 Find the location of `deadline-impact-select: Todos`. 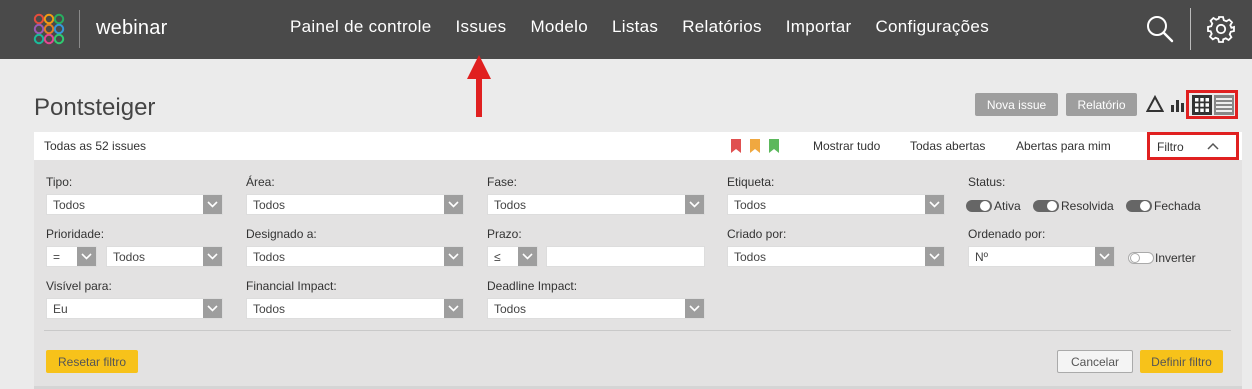

deadline-impact-select: Todos is located at coordinates (596, 308).